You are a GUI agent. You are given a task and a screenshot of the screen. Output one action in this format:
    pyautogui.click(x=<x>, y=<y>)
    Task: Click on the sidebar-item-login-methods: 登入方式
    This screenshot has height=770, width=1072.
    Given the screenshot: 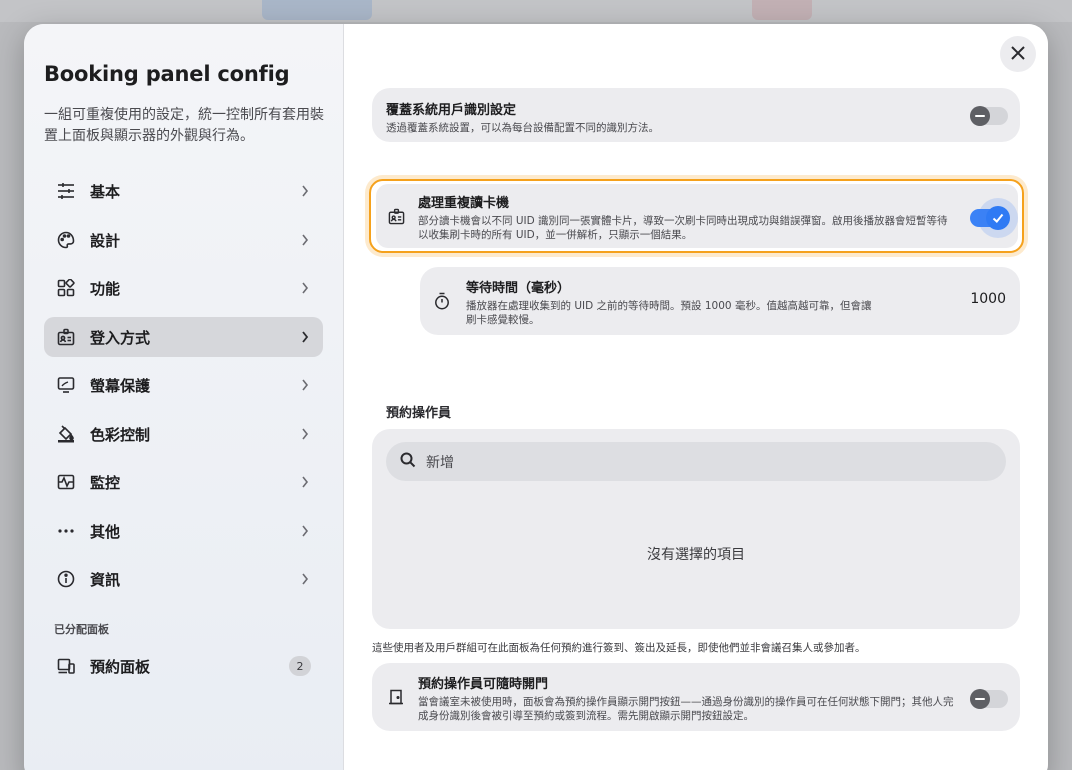 What is the action you would take?
    pyautogui.click(x=183, y=337)
    